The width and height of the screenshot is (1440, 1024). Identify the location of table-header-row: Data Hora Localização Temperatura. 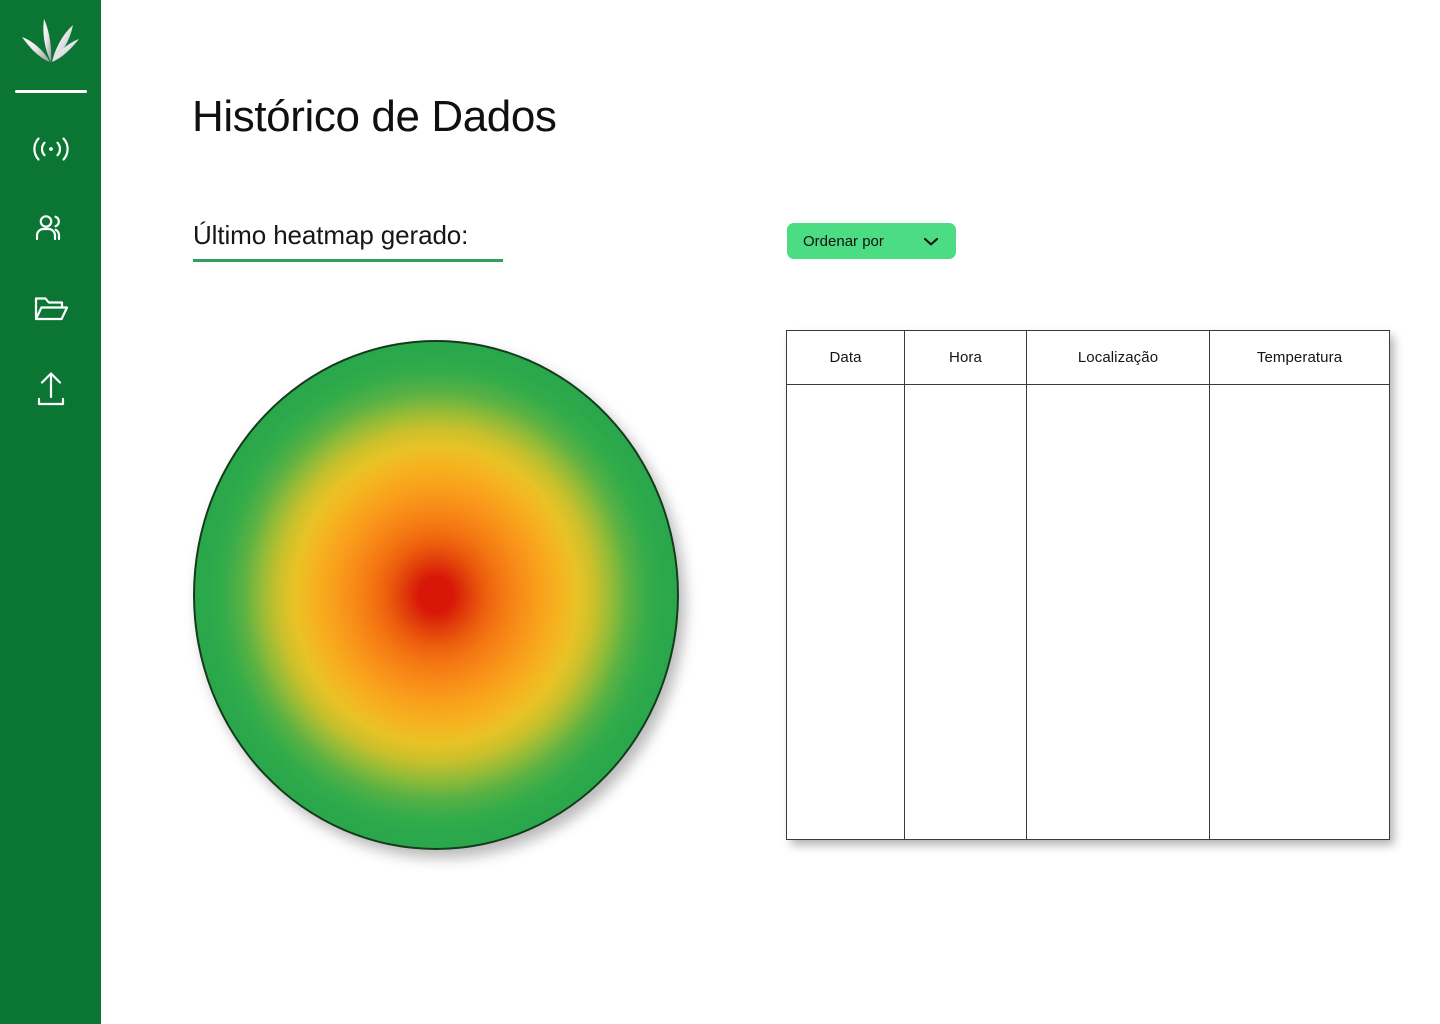
(1088, 357).